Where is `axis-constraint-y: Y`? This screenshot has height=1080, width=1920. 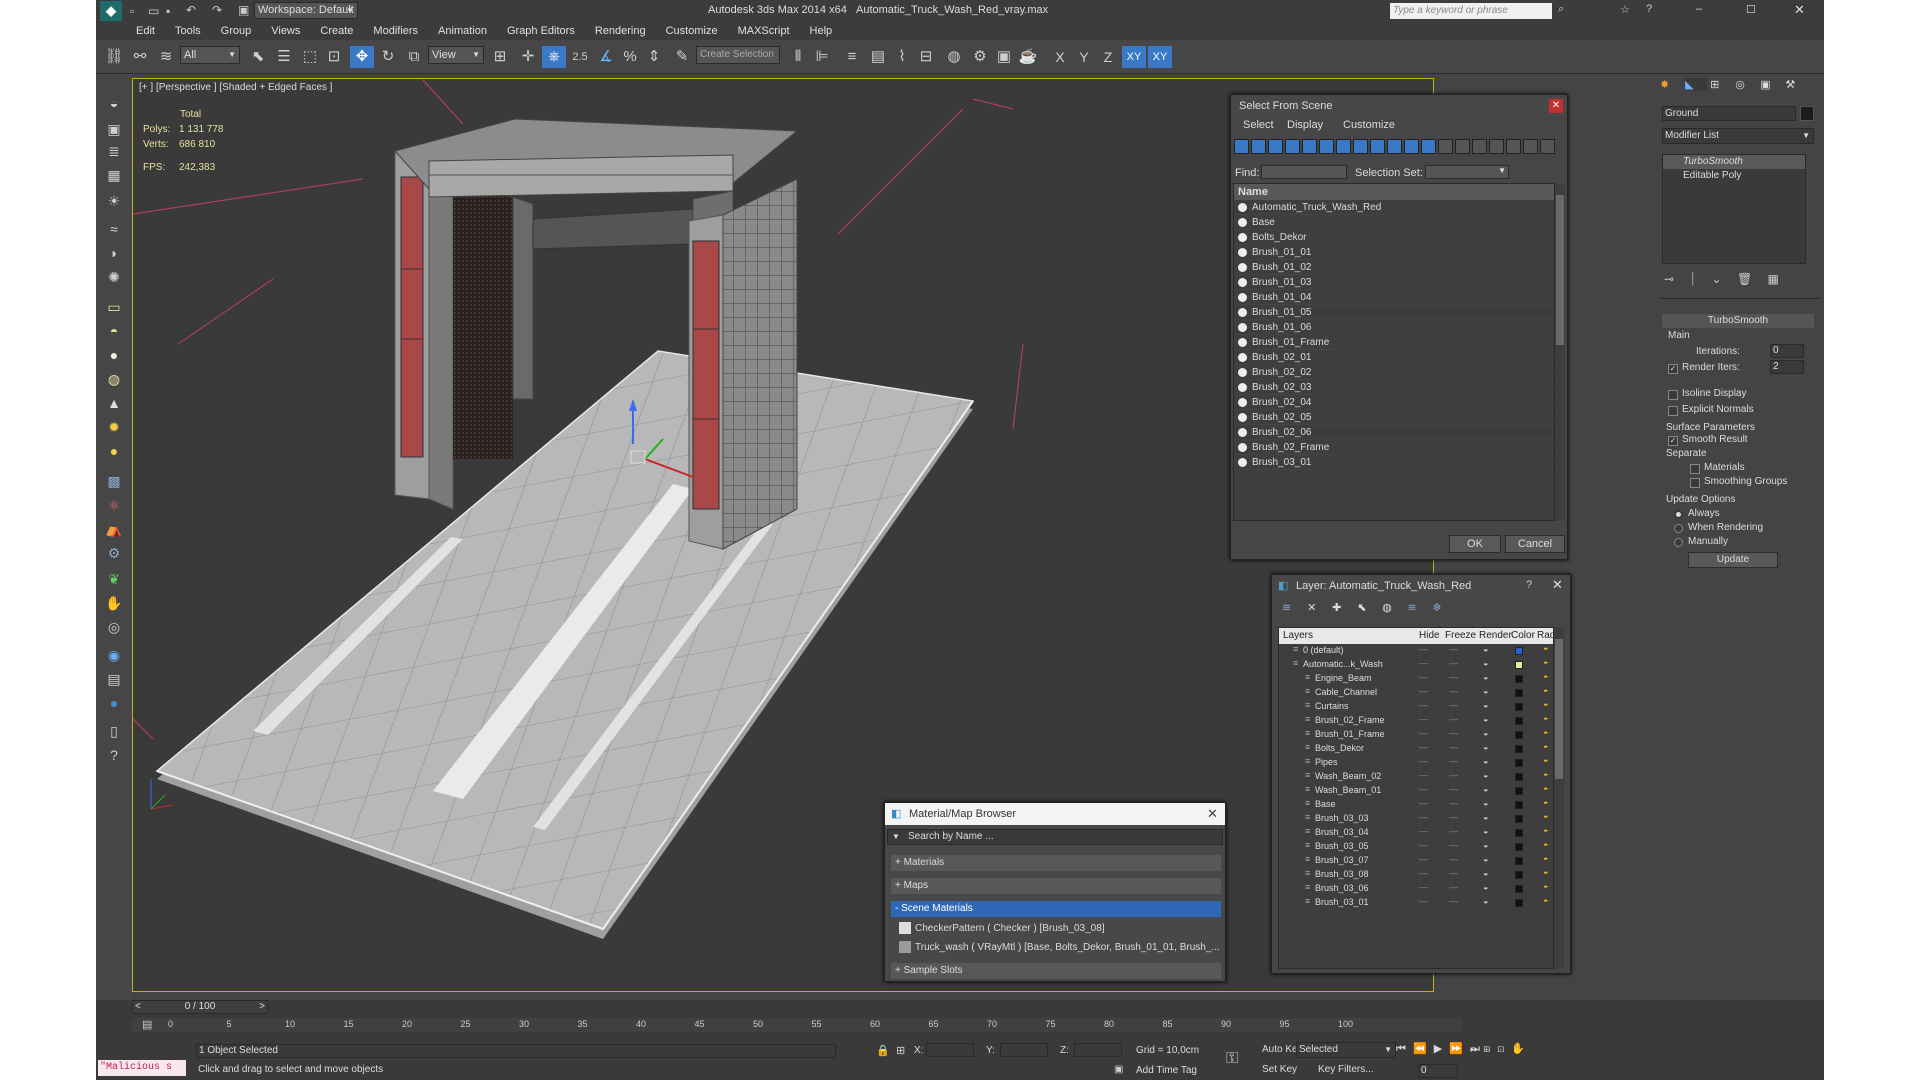 axis-constraint-y: Y is located at coordinates (1084, 57).